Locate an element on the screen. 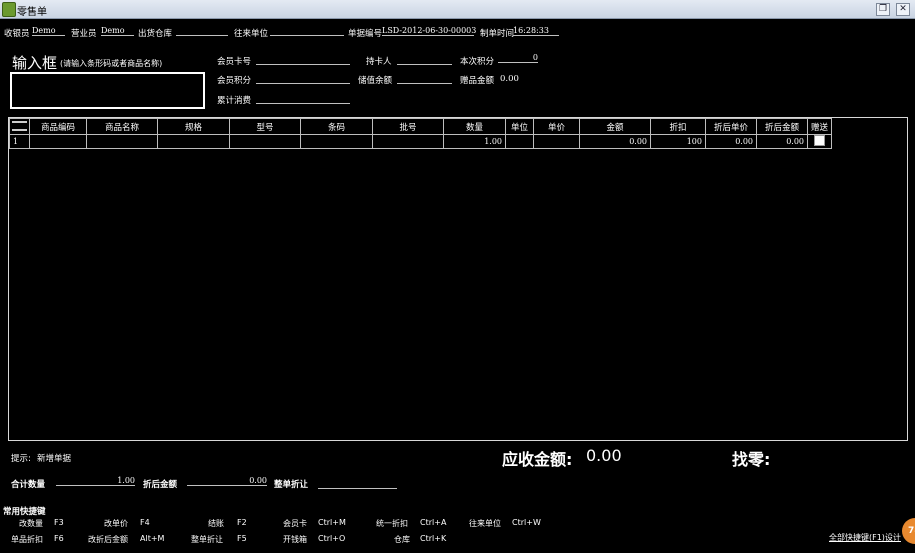  cell-model is located at coordinates (265, 141).